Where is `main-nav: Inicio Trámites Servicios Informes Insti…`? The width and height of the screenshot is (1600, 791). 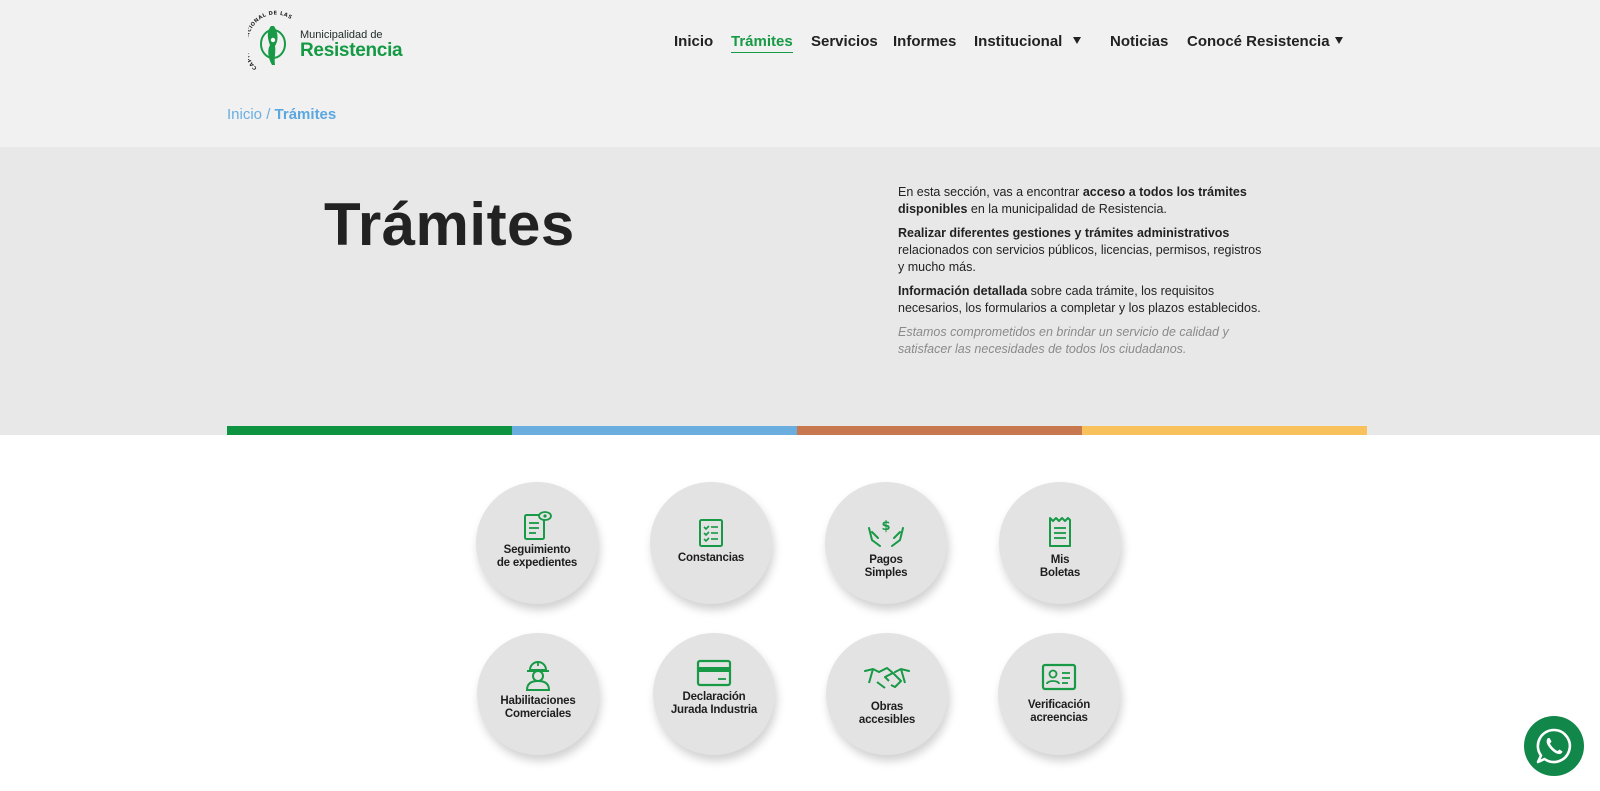 main-nav: Inicio Trámites Servicios Informes Insti… is located at coordinates (800, 44).